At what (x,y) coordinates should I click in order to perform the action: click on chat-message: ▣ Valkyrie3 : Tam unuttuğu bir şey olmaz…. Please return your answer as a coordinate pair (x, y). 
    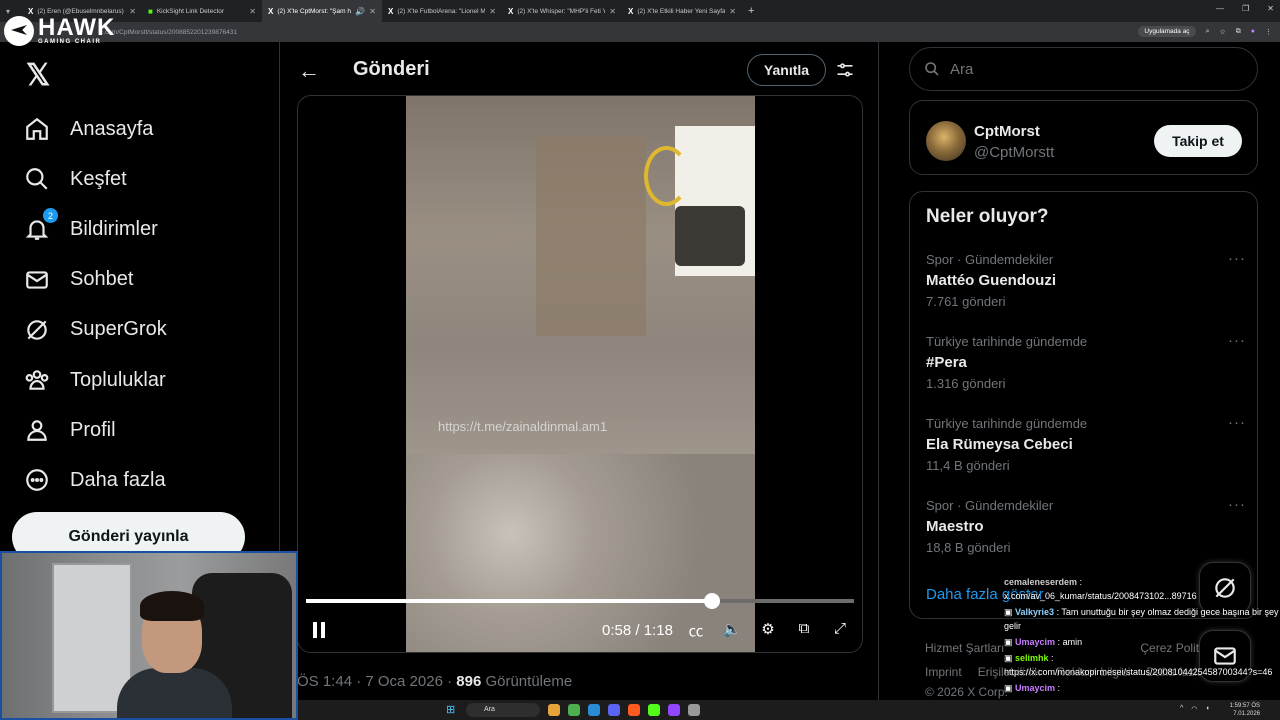
    Looking at the image, I should click on (1141, 619).